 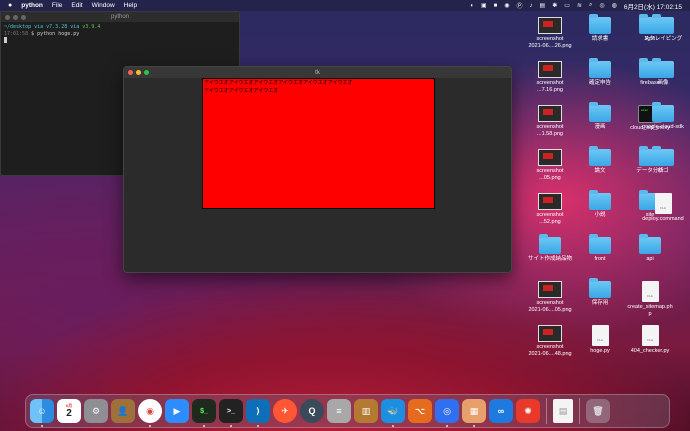 What do you see at coordinates (663, 160) in the screenshot?
I see `desktop-icon-folder: ロゴ` at bounding box center [663, 160].